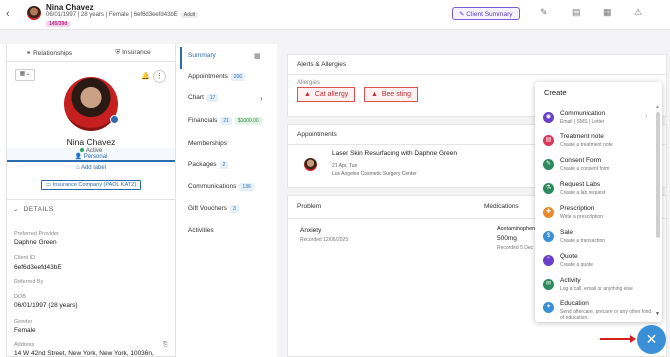 The image size is (670, 357). I want to click on problem-recorded: Recorded 12/06/2025, so click(324, 240).